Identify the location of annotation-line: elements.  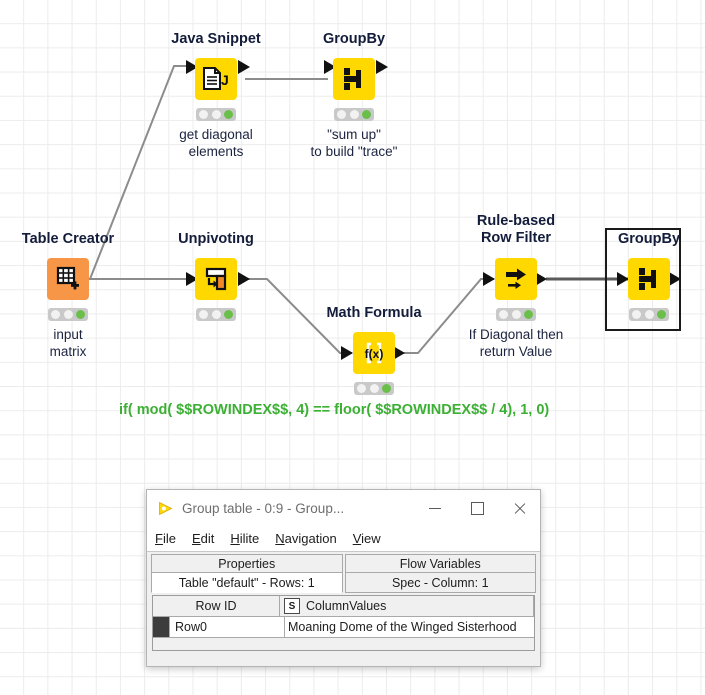
(216, 151).